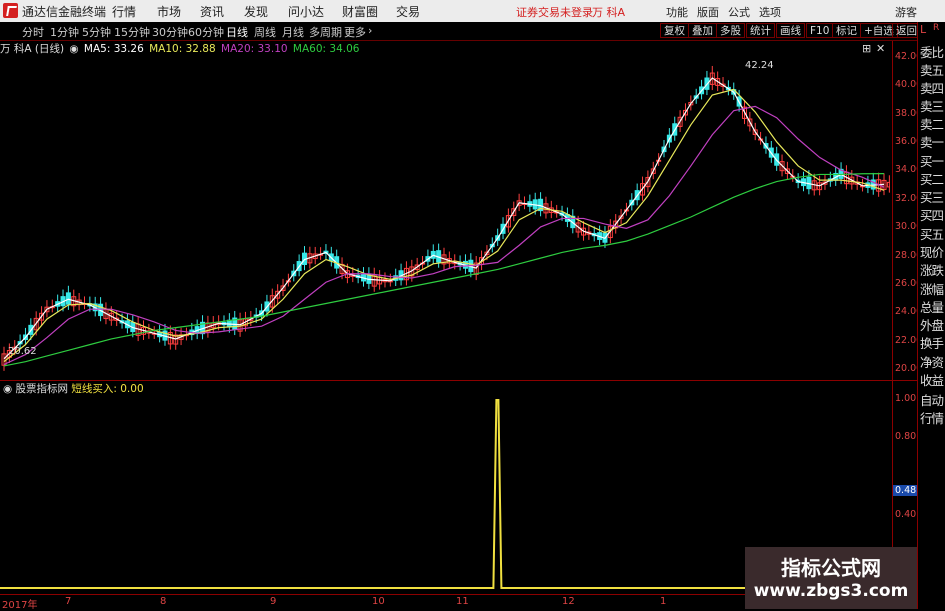 This screenshot has width=945, height=611. What do you see at coordinates (32, 49) in the screenshot?
I see `stock-label: 万 科A (日线)` at bounding box center [32, 49].